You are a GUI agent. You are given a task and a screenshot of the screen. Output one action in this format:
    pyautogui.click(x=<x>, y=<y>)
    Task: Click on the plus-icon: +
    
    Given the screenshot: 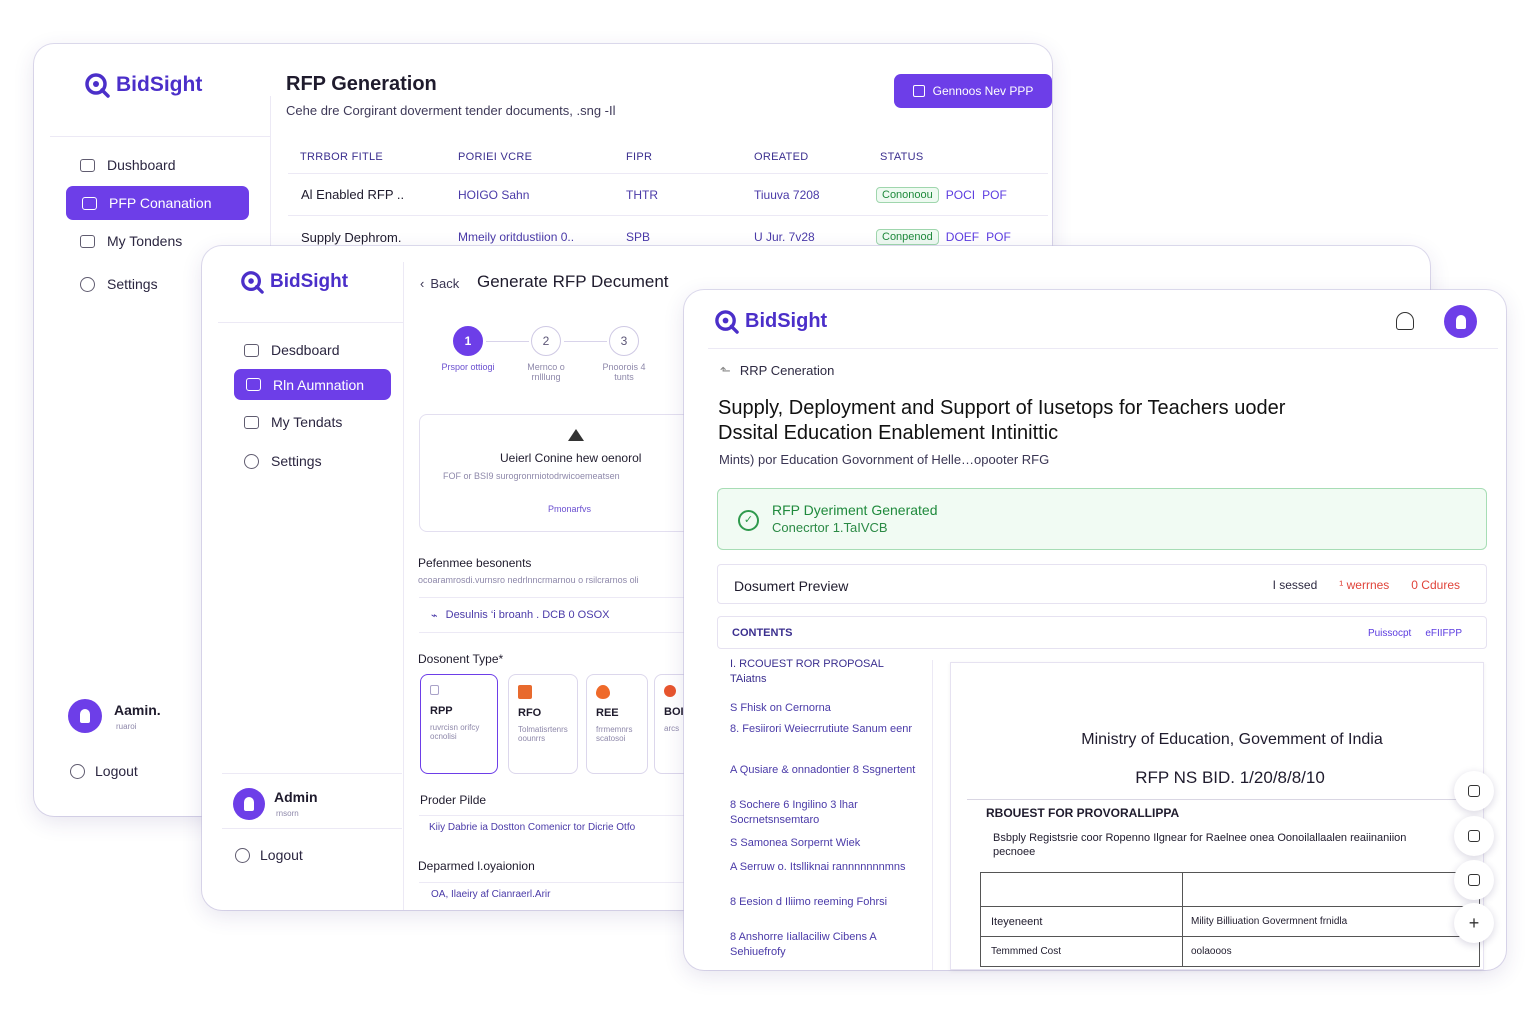 What is the action you would take?
    pyautogui.click(x=1474, y=922)
    